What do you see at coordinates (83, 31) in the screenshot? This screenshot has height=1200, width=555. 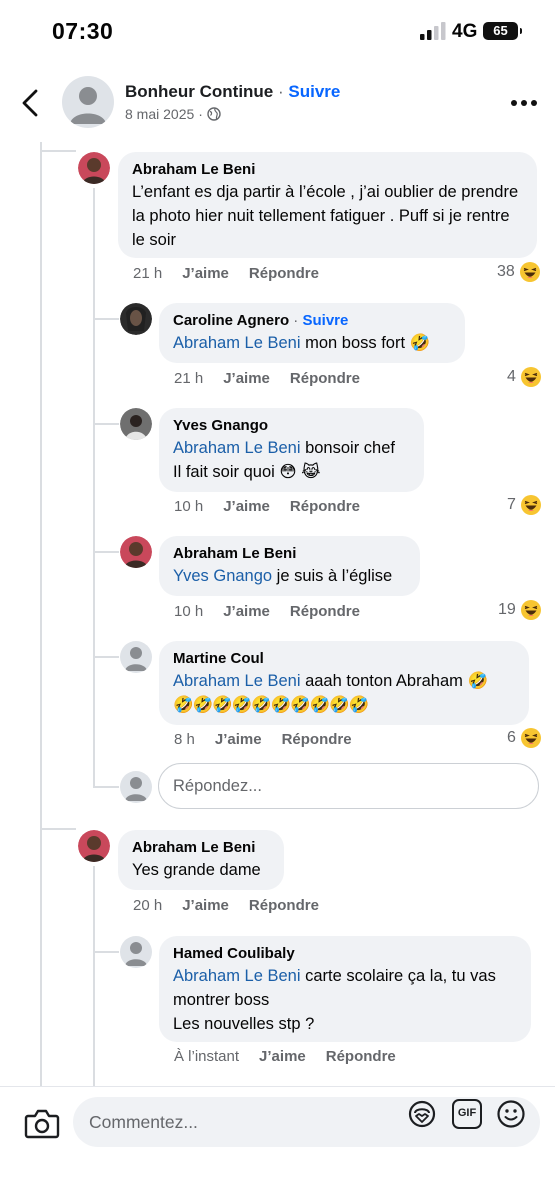 I see `status-time: 07:30` at bounding box center [83, 31].